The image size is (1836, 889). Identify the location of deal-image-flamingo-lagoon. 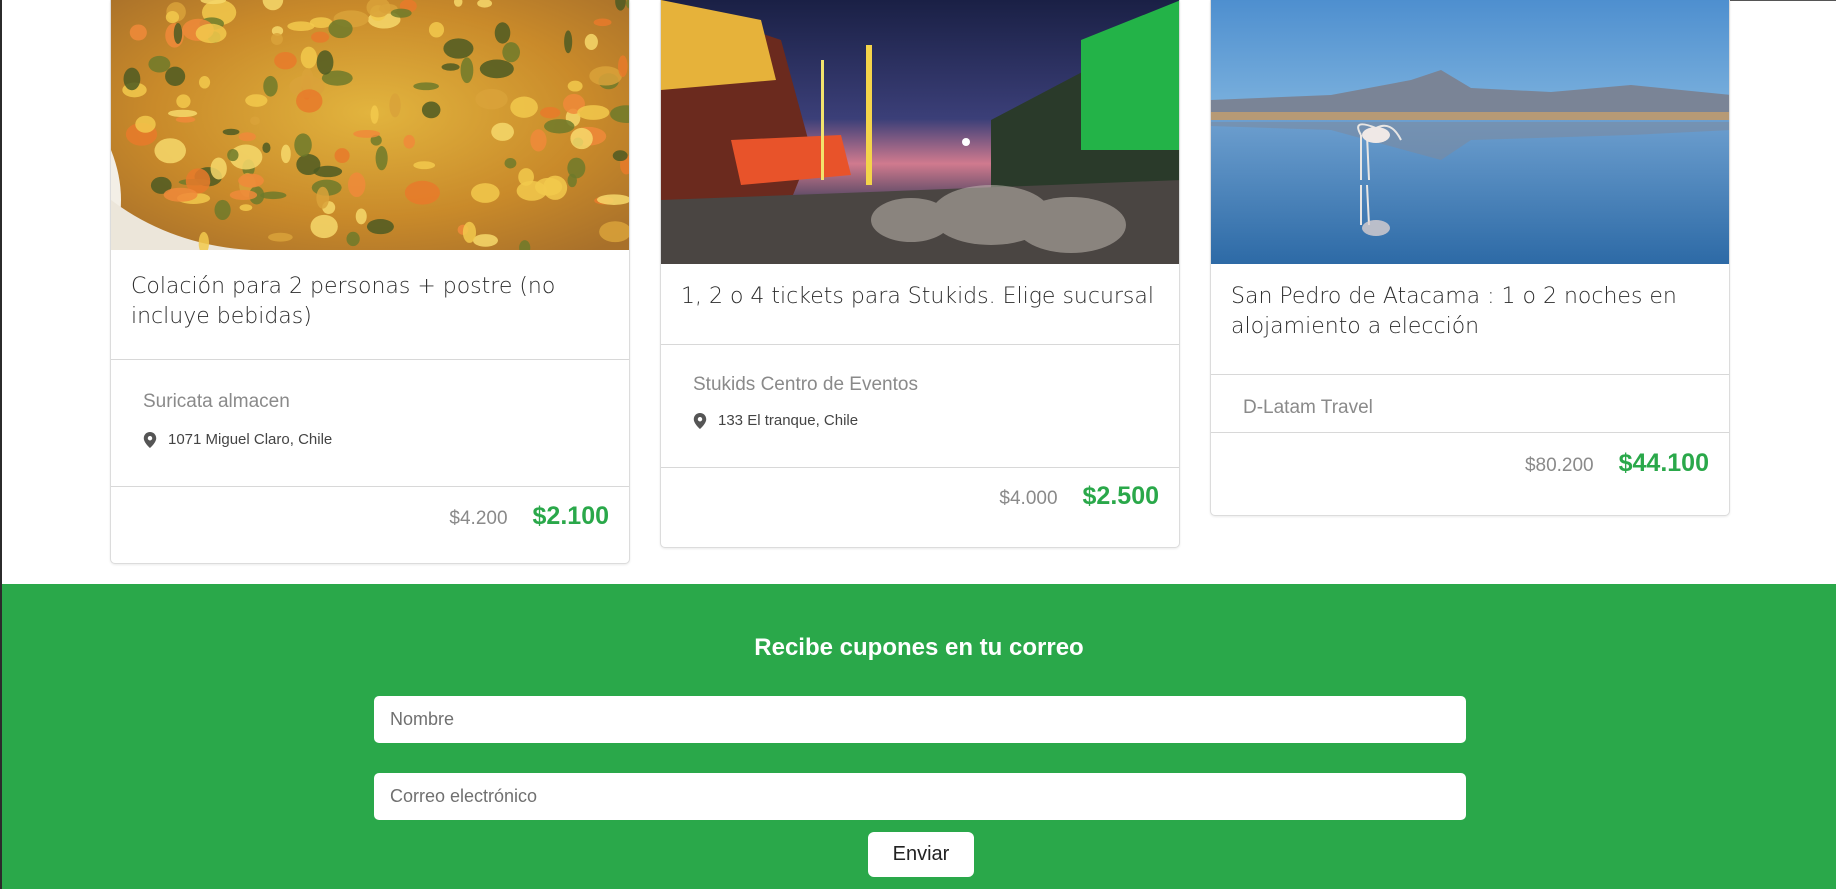
(1470, 132).